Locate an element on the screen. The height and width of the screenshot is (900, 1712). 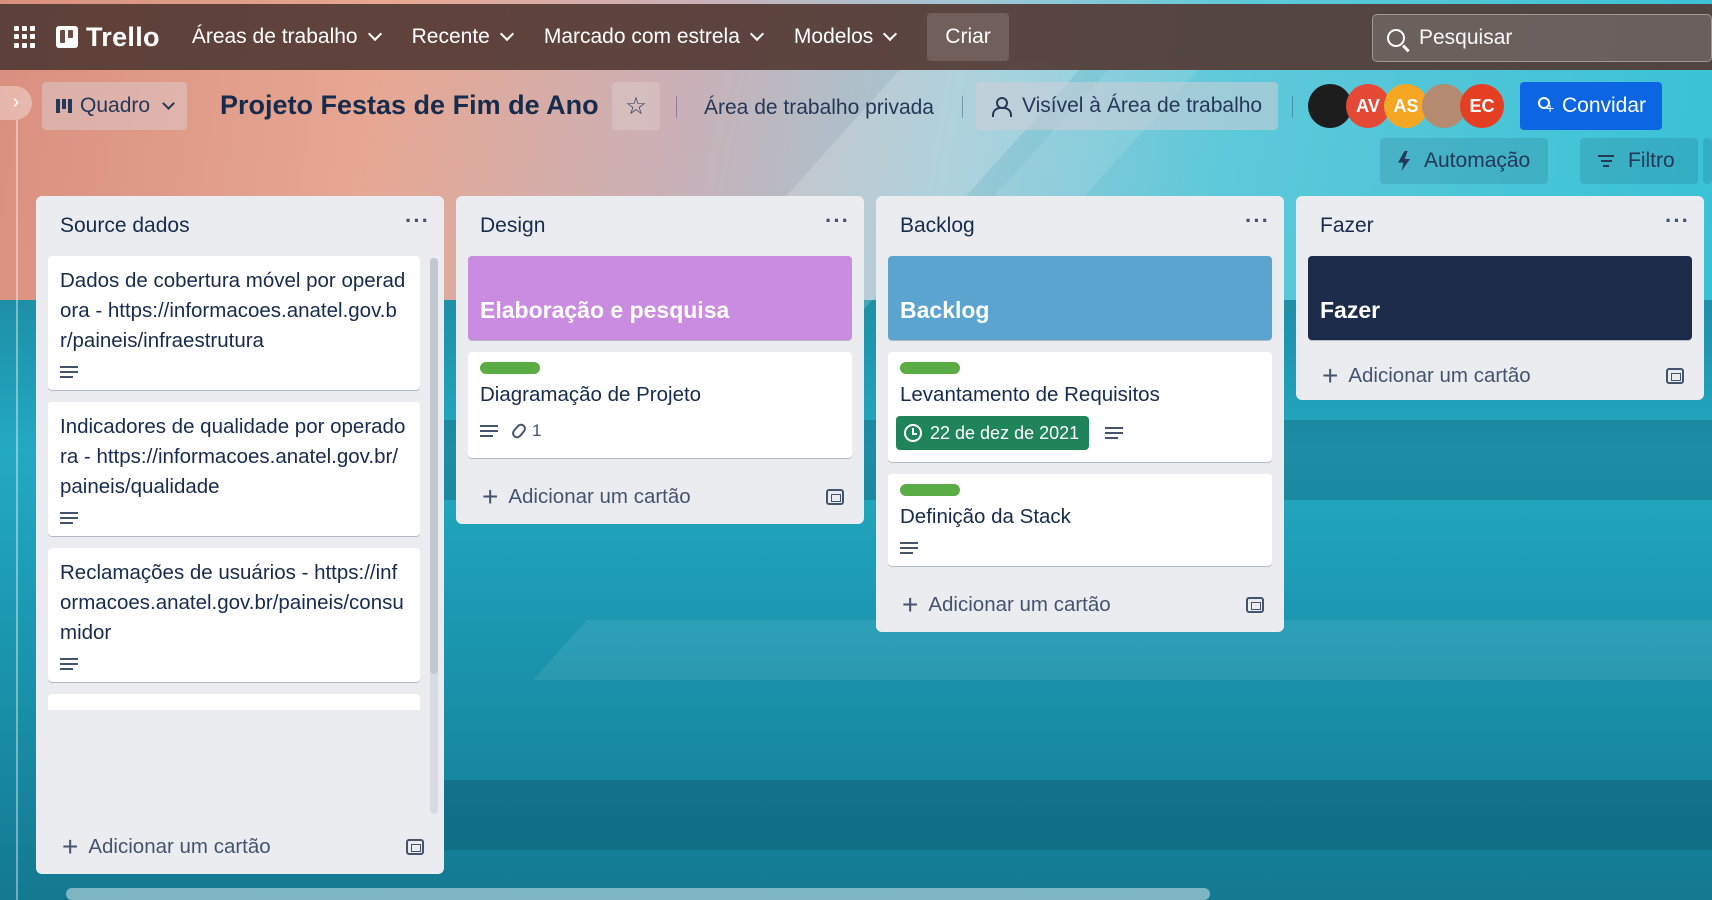
nav-templates: Modelos is located at coordinates (846, 37).